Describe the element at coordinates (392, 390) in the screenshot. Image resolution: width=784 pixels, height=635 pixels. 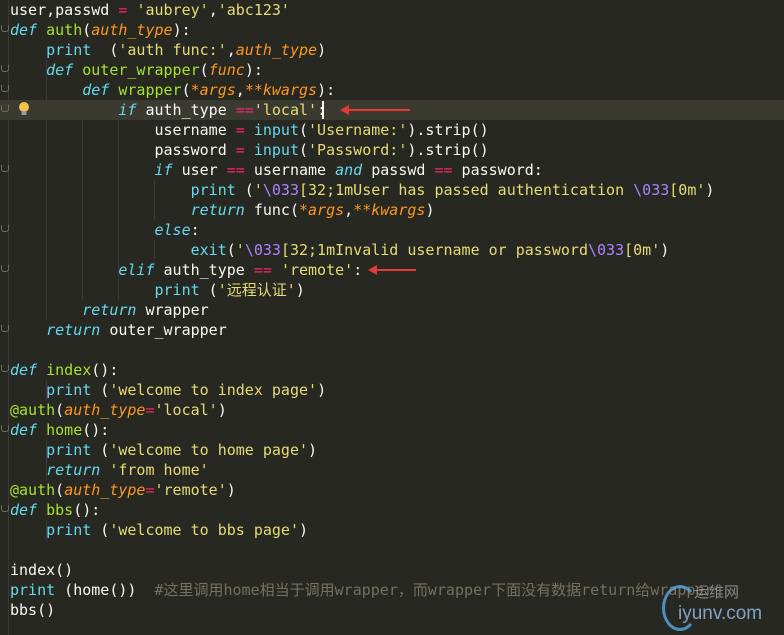
I see `code-line: print ('welcome to index page')` at that location.